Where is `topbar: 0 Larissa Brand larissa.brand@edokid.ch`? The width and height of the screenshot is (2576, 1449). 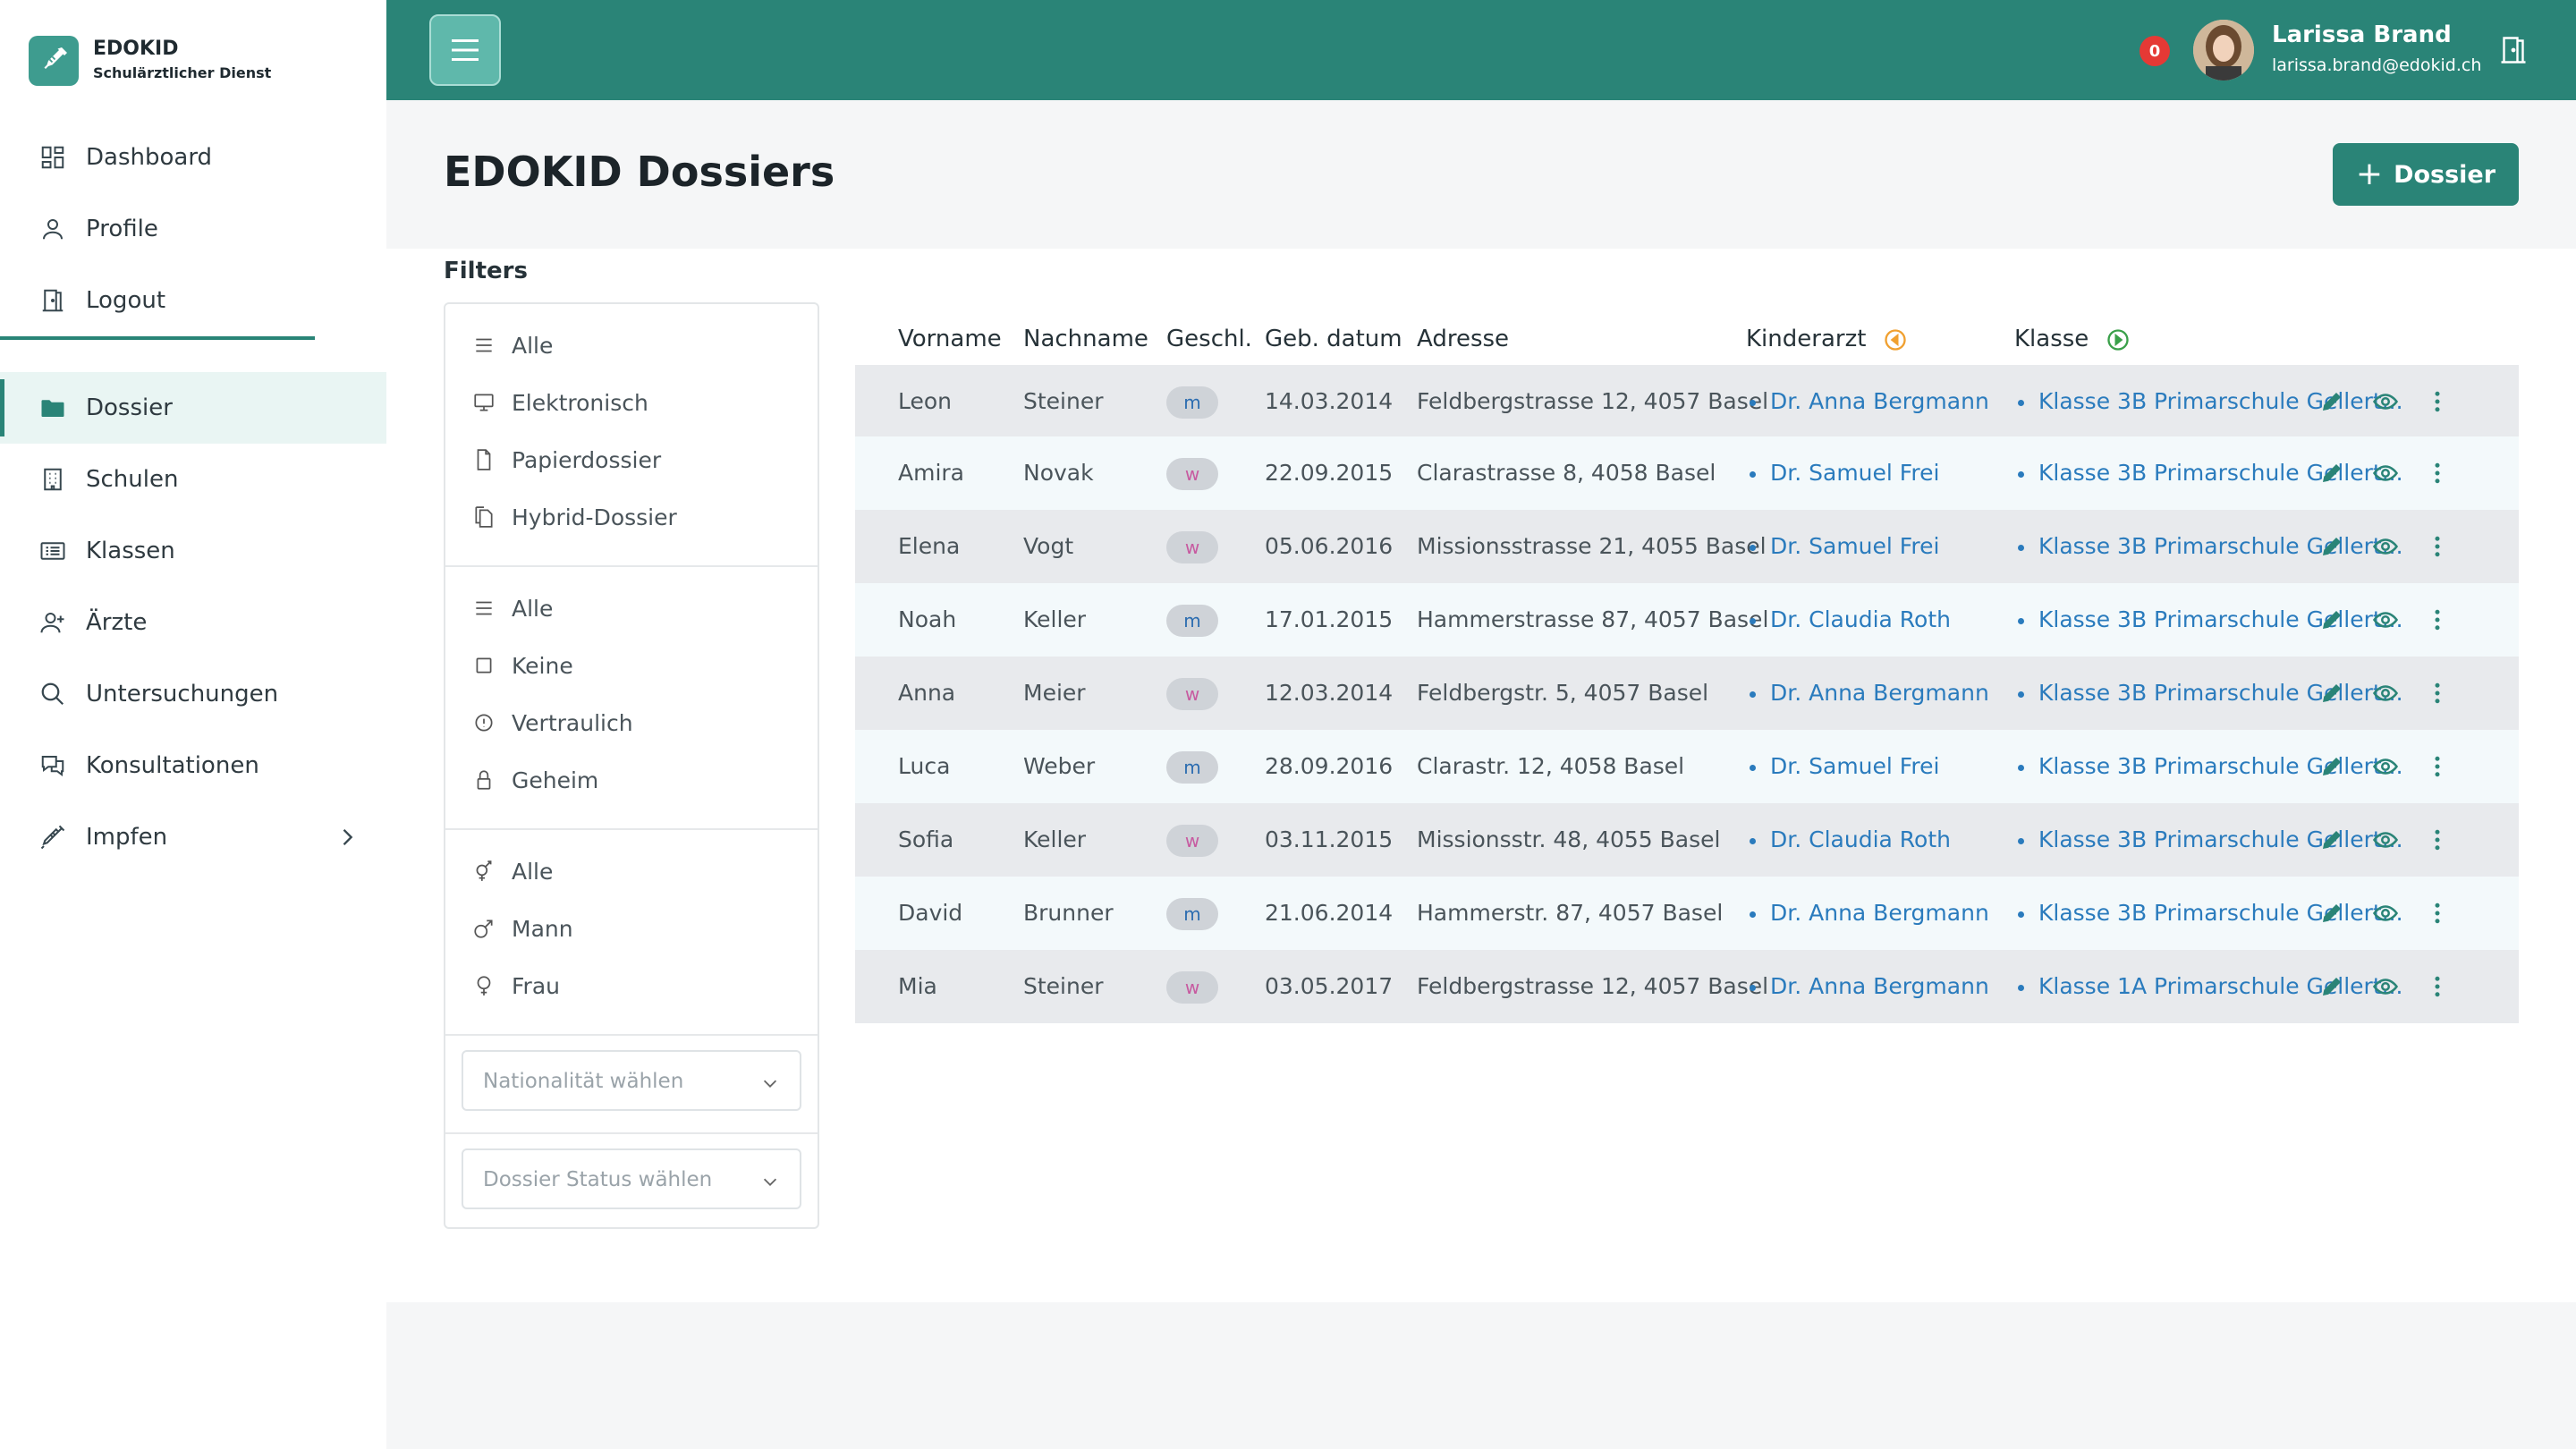
topbar: 0 Larissa Brand larissa.brand@edokid.ch is located at coordinates (1481, 50).